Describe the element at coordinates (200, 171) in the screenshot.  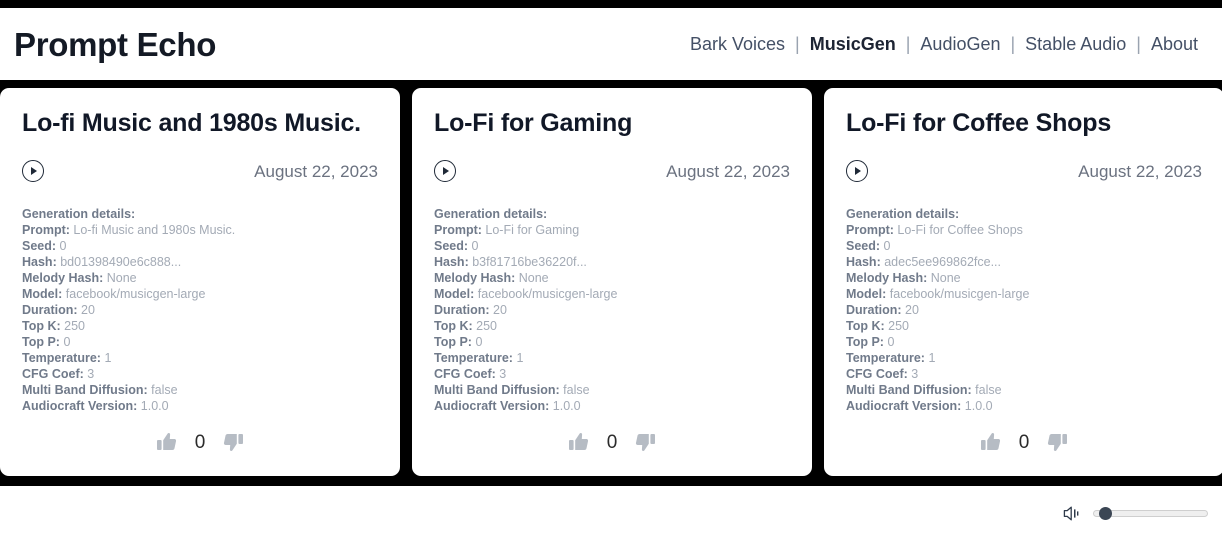
I see `card-subheader: August 22, 2023` at that location.